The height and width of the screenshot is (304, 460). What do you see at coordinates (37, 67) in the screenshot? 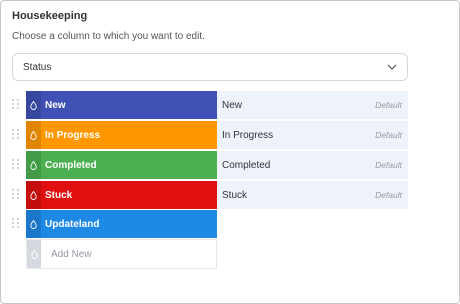
I see `column-select-value: Status` at bounding box center [37, 67].